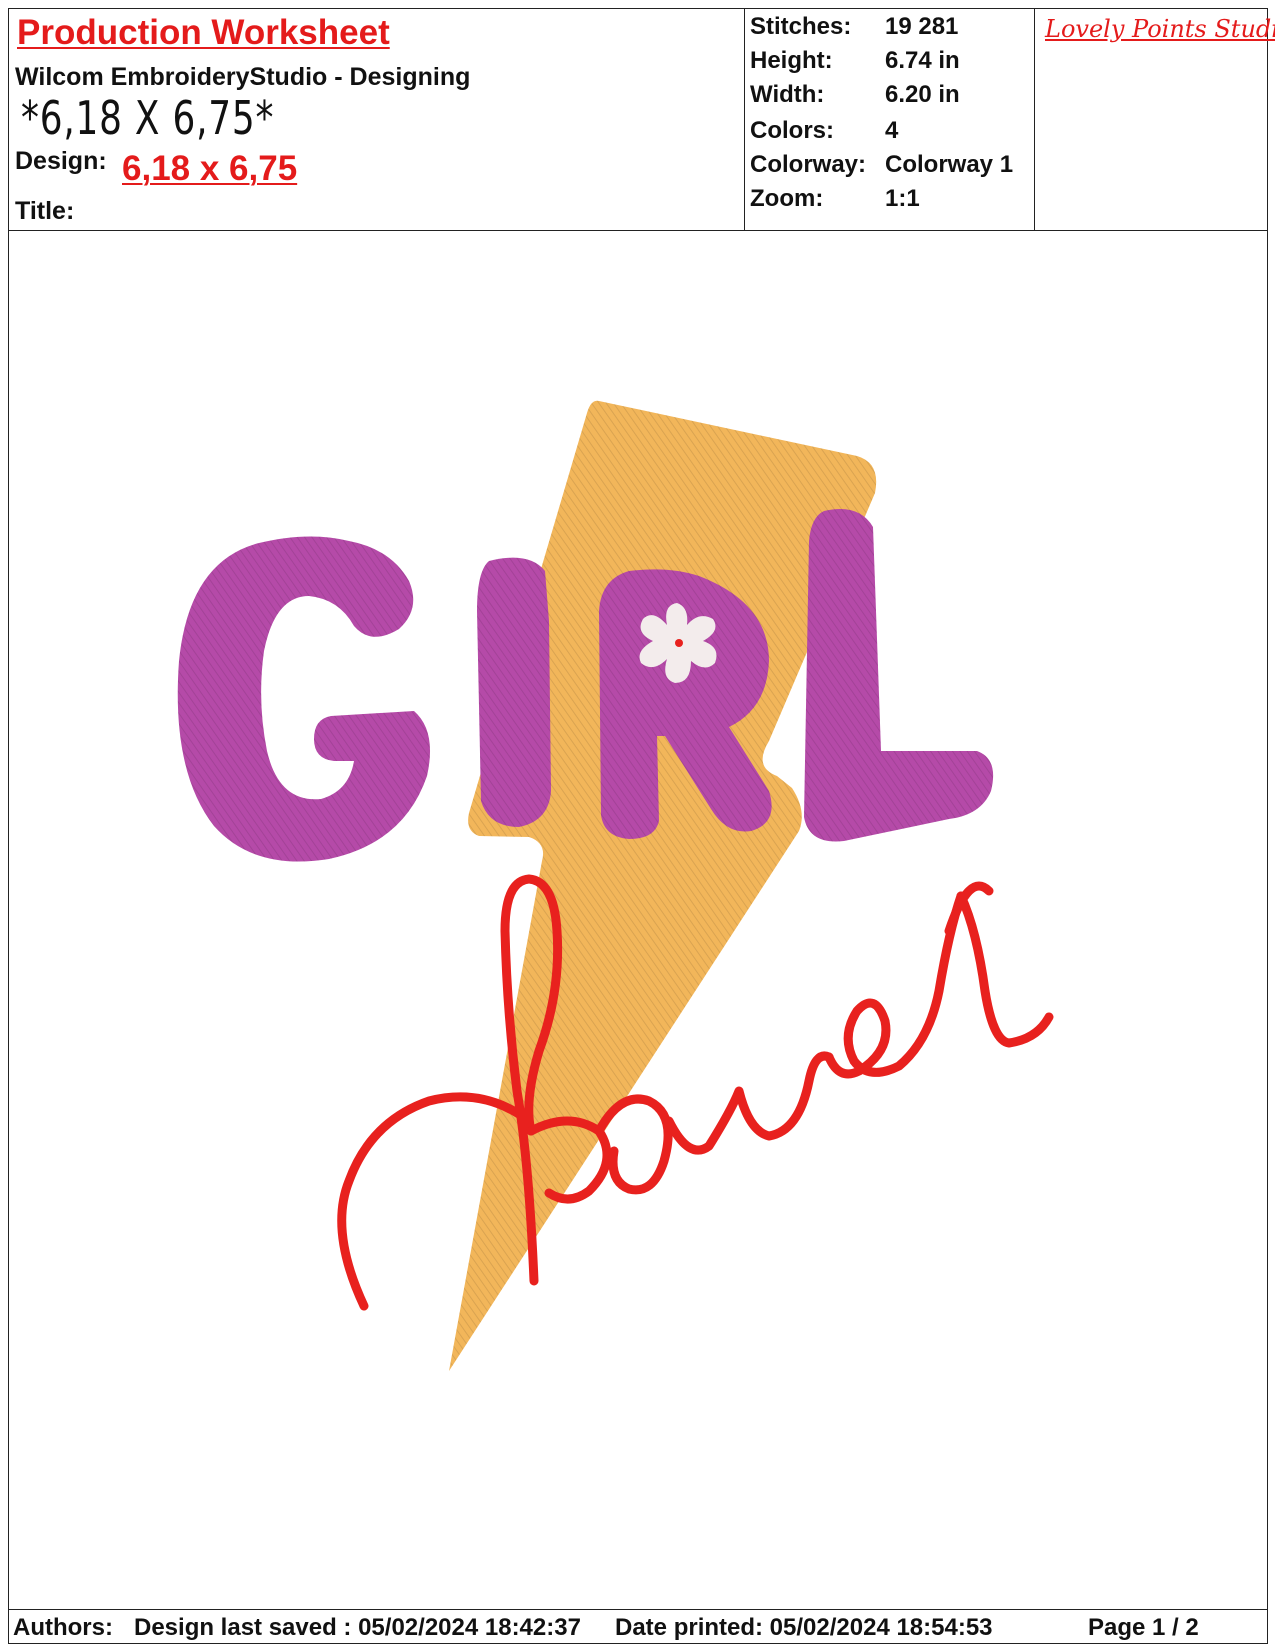  What do you see at coordinates (787, 94) in the screenshot?
I see `stat-label-width: Width:` at bounding box center [787, 94].